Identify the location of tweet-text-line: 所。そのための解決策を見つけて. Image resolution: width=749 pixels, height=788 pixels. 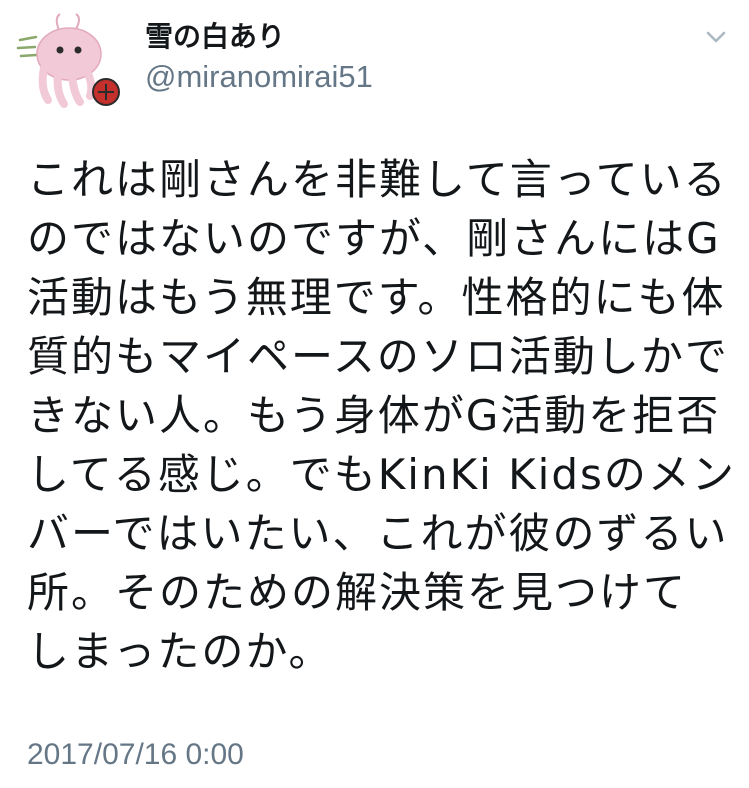
(357, 592).